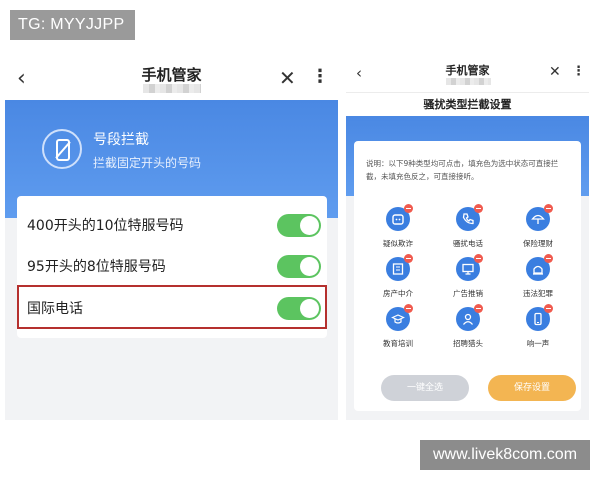 This screenshot has width=600, height=480. Describe the element at coordinates (398, 330) in the screenshot. I see `category-education: 教育培训` at that location.